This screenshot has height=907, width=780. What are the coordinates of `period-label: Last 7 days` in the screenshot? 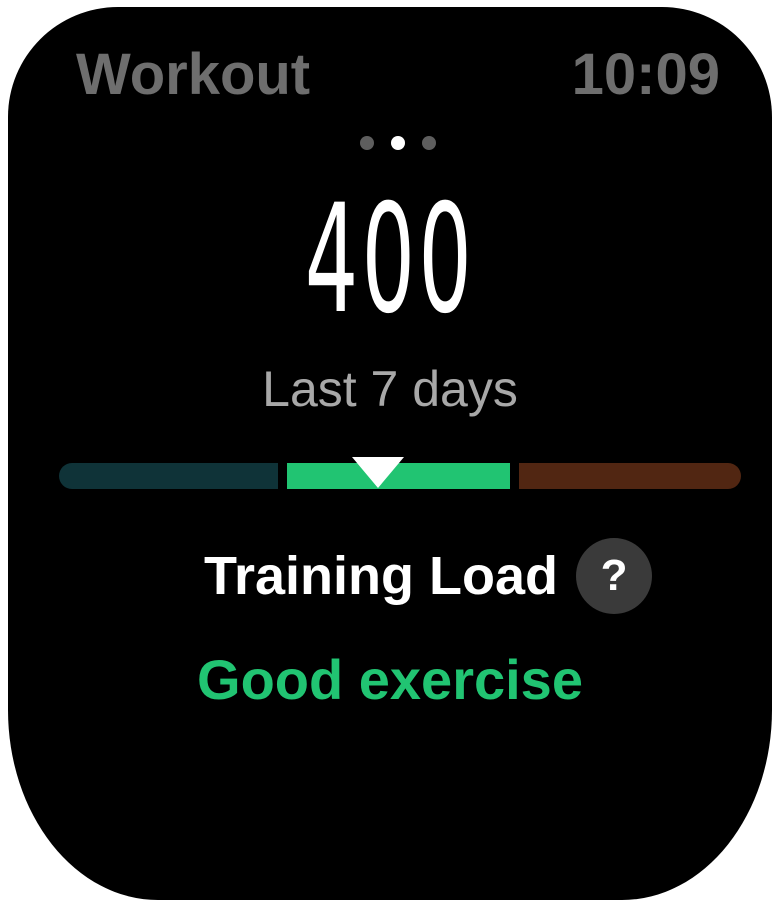 It's located at (390, 389).